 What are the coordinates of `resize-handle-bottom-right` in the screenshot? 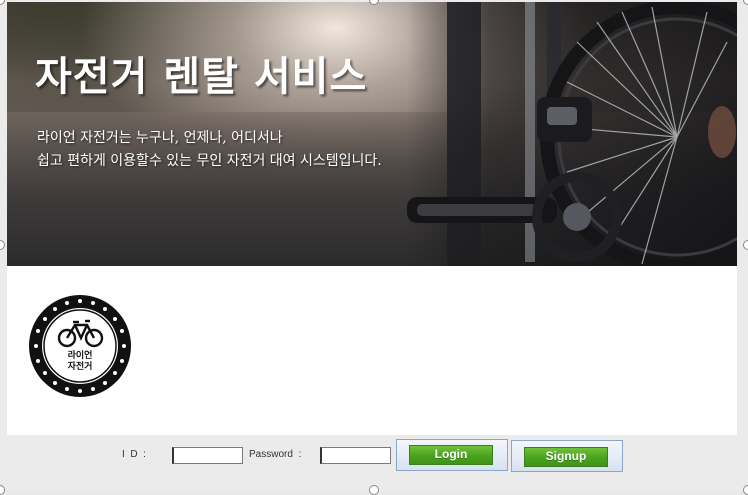 It's located at (745, 490).